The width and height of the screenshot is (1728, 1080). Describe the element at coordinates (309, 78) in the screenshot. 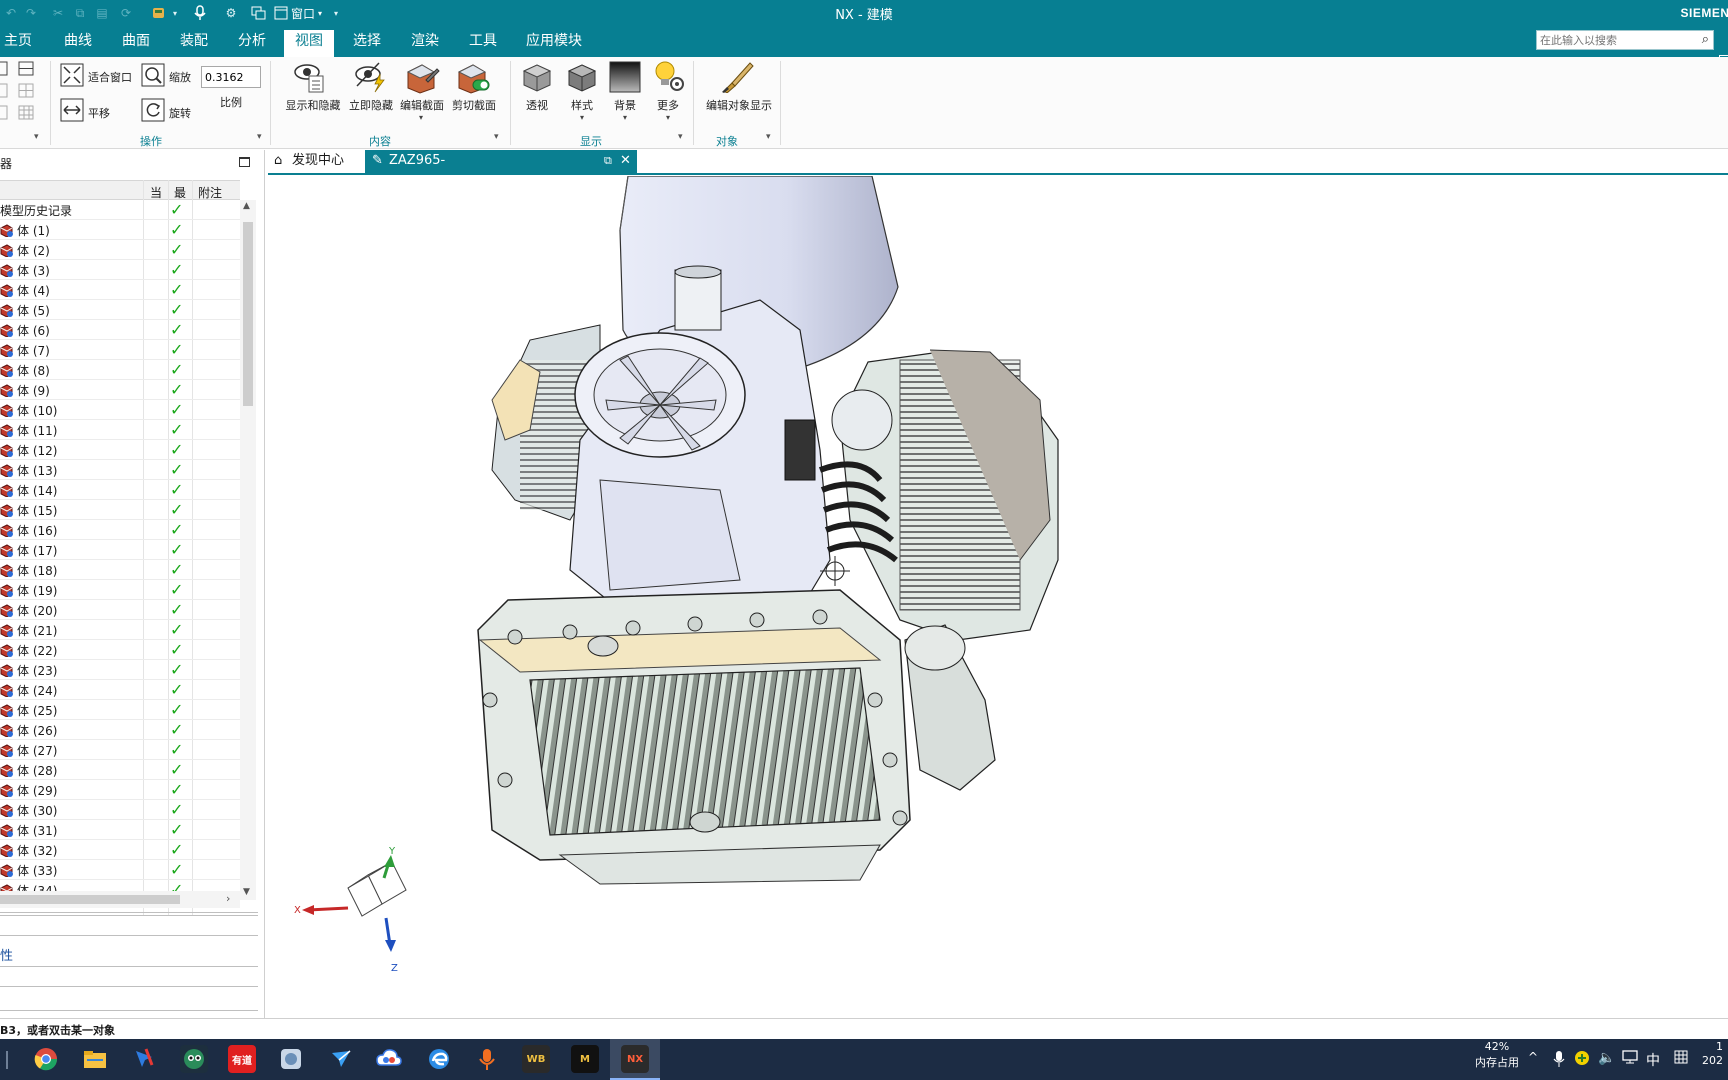

I see `show-and-hide-icon` at that location.